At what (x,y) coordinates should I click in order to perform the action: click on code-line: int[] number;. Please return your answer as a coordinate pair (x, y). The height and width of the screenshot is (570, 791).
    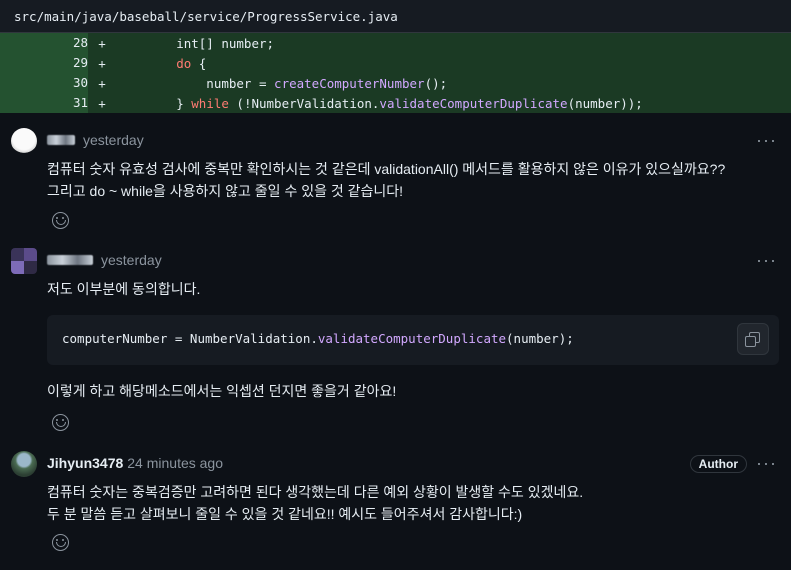
    Looking at the image, I should click on (195, 43).